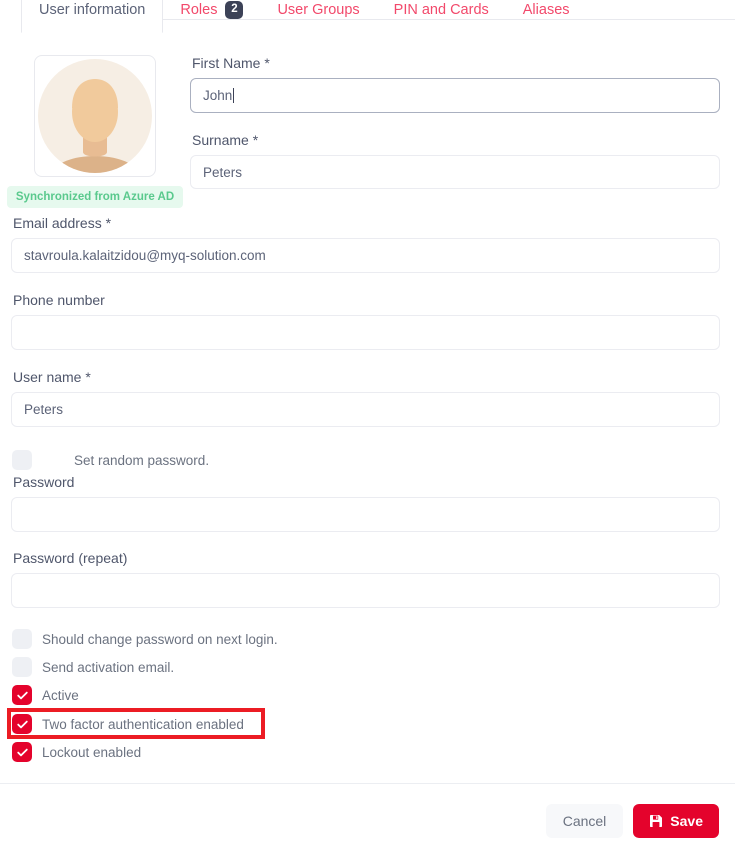 The image size is (735, 857). I want to click on active-checkbox, so click(22, 695).